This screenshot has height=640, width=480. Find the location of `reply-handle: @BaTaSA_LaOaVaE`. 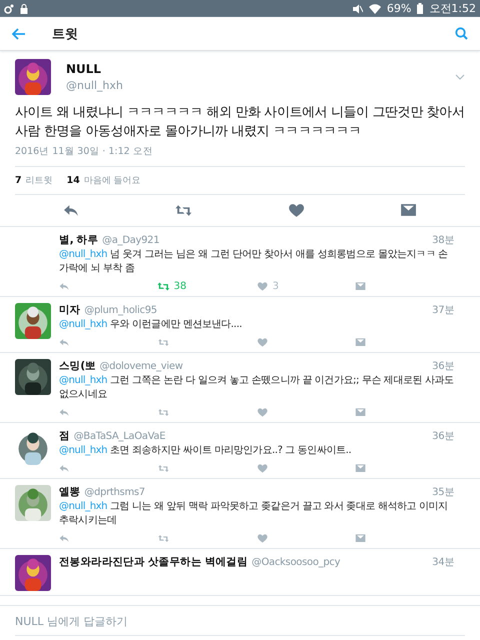

reply-handle: @BaTaSA_LaOaVaE is located at coordinates (120, 436).